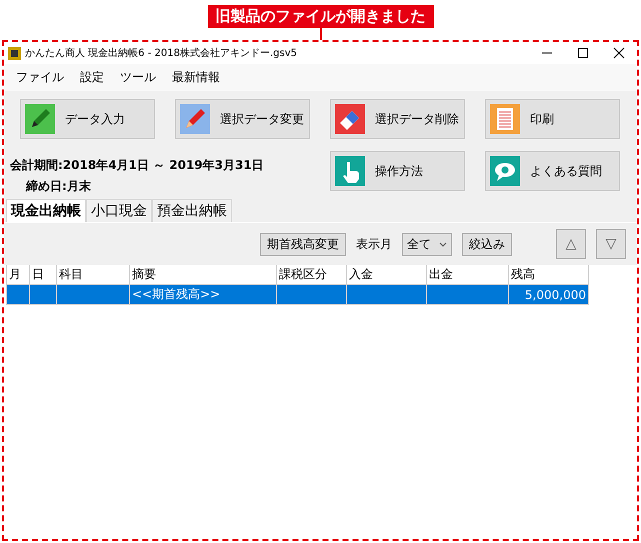 The image size is (641, 543). Describe the element at coordinates (58, 186) in the screenshot. I see `closing-day-text: 締め日:月末` at that location.